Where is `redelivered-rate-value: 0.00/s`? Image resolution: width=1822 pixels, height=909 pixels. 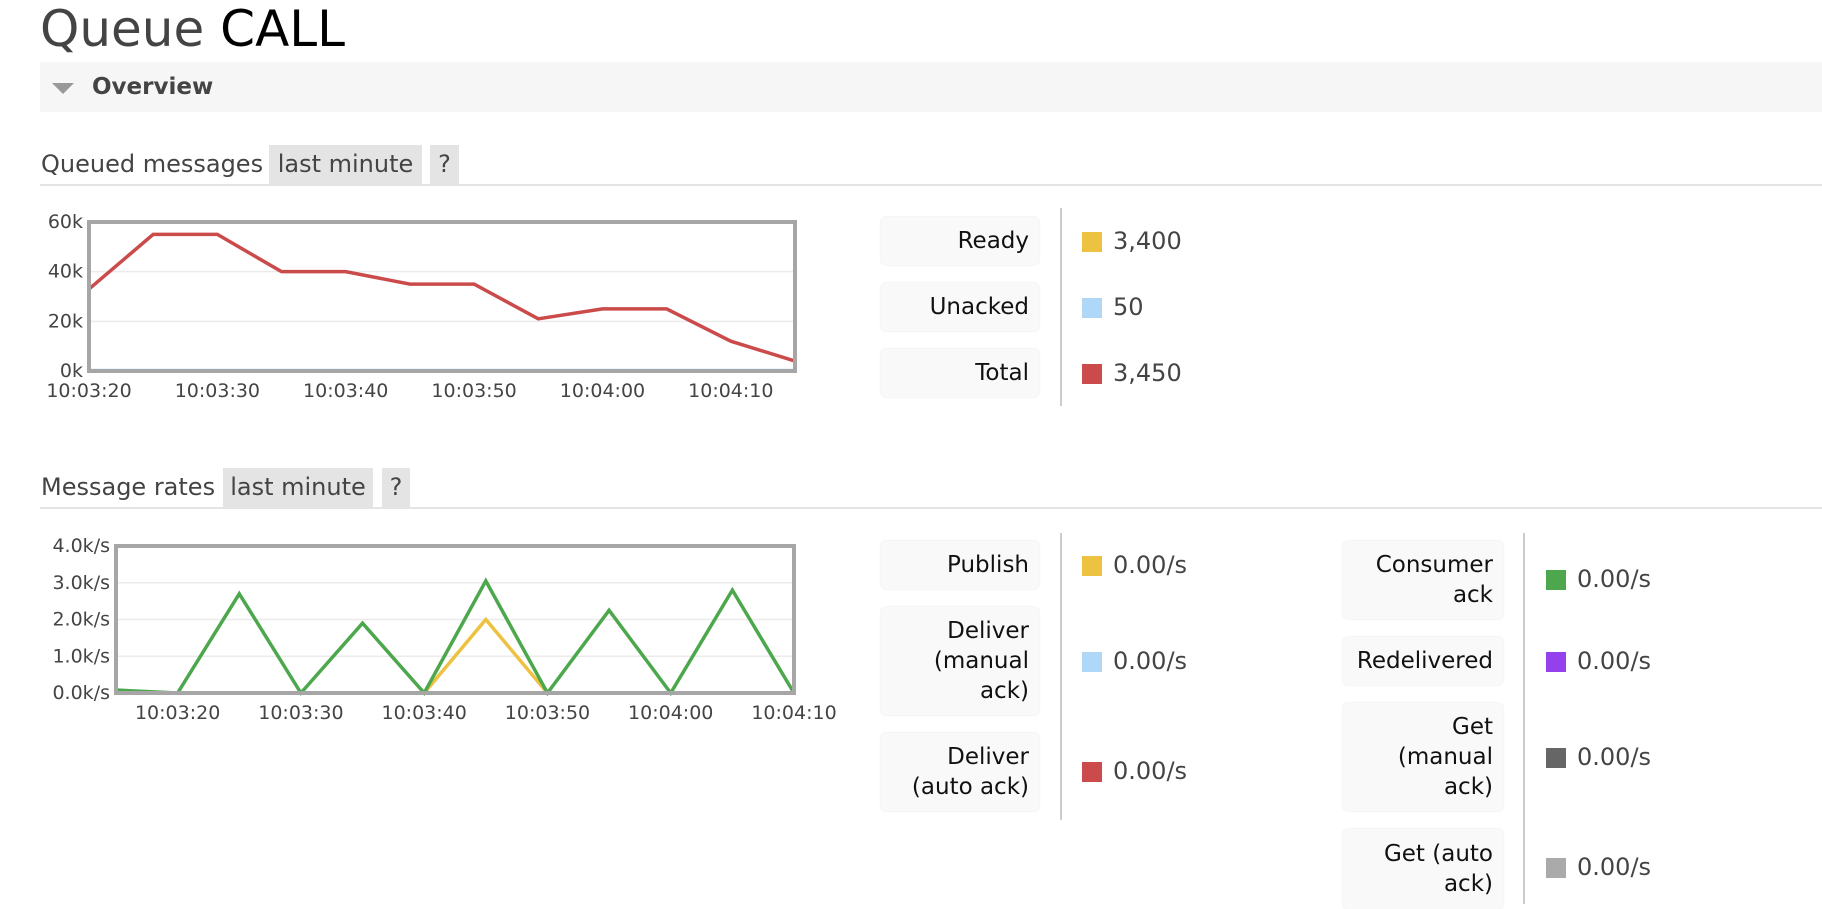
redelivered-rate-value: 0.00/s is located at coordinates (1614, 661).